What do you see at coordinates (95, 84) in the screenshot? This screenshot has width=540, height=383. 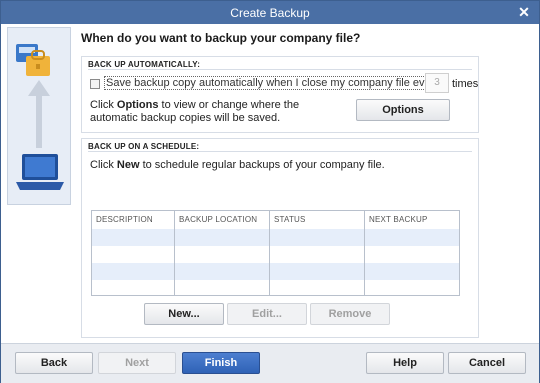 I see `auto-backup-checkbox` at bounding box center [95, 84].